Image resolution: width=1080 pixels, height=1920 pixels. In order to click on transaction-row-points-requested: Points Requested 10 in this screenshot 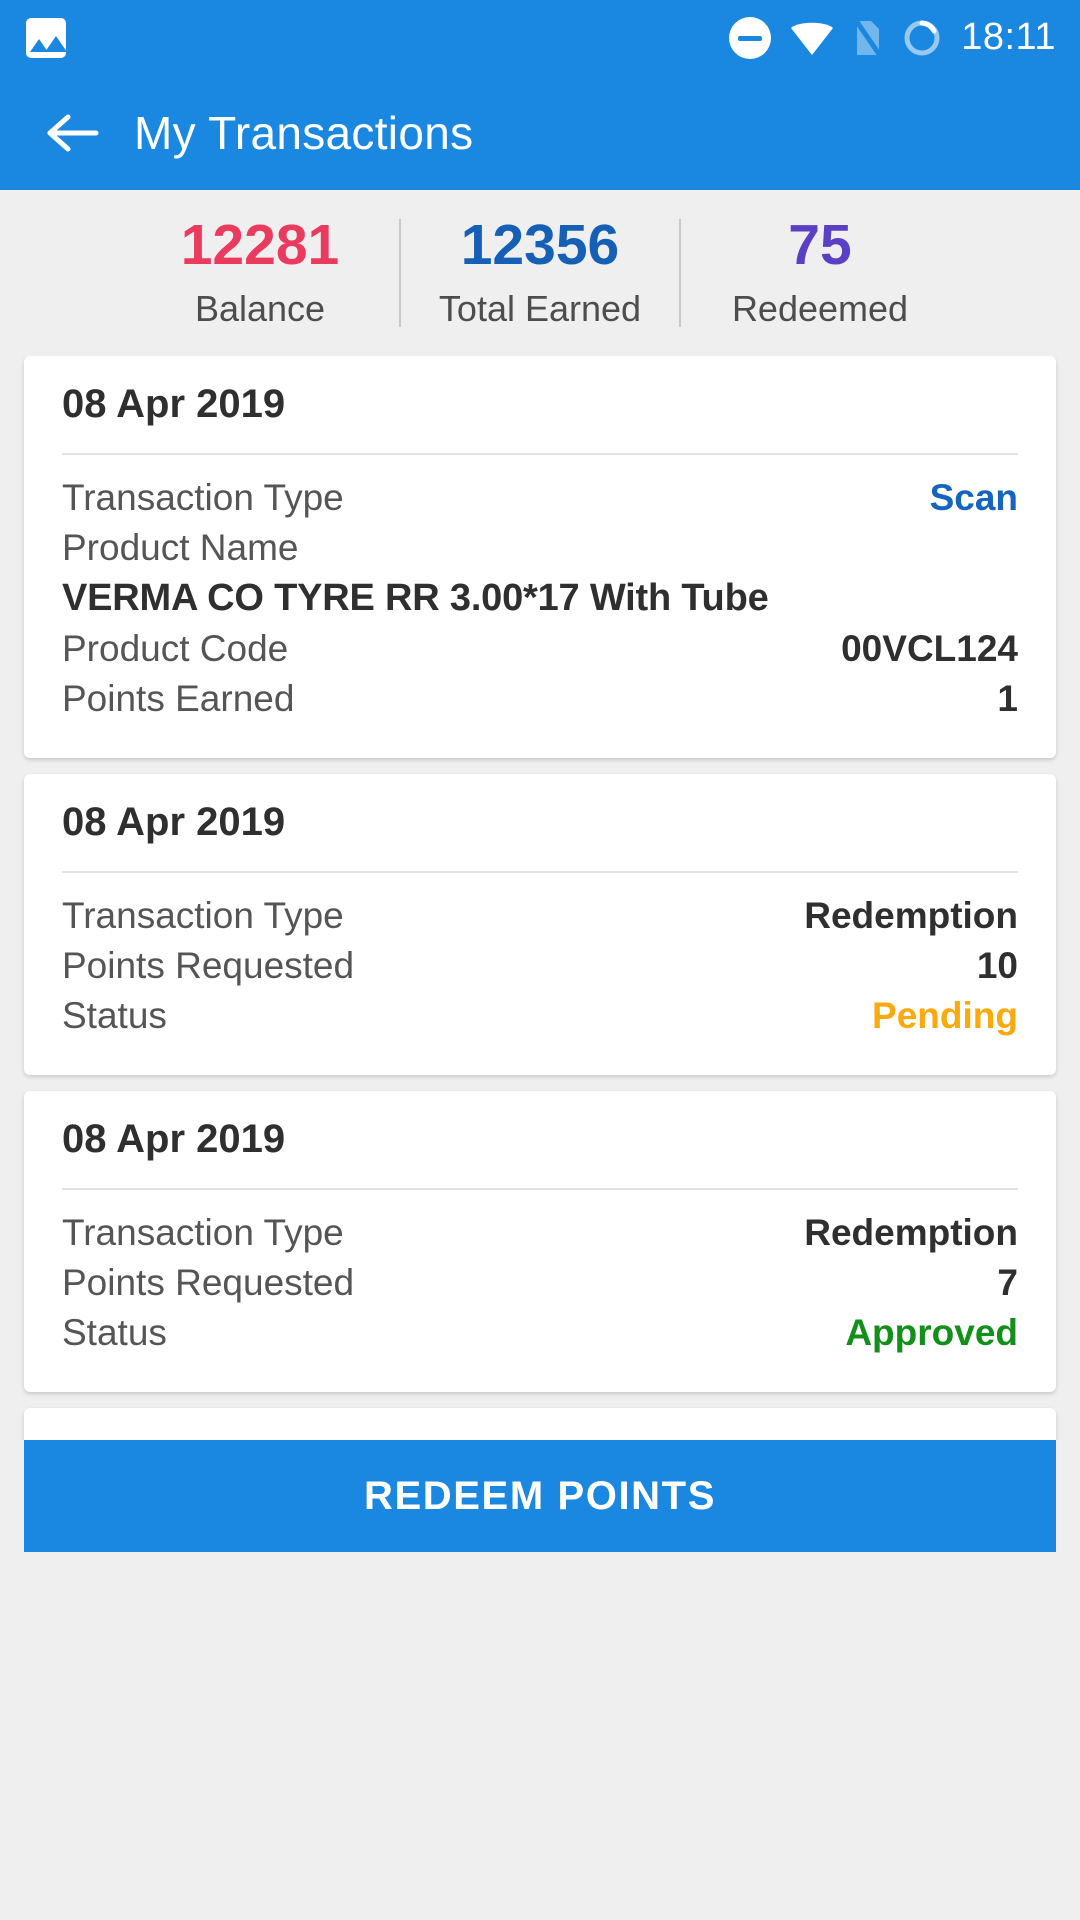, I will do `click(540, 966)`.